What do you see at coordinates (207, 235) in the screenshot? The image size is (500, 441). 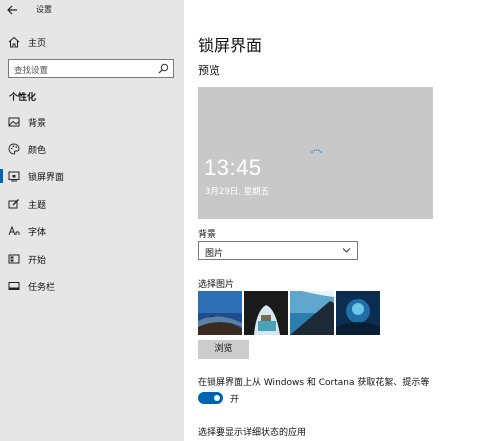 I see `background-label: 背景` at bounding box center [207, 235].